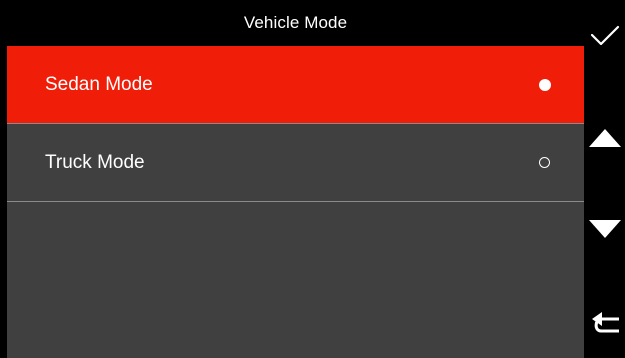 Image resolution: width=625 pixels, height=358 pixels. I want to click on checkmark-icon, so click(604, 35).